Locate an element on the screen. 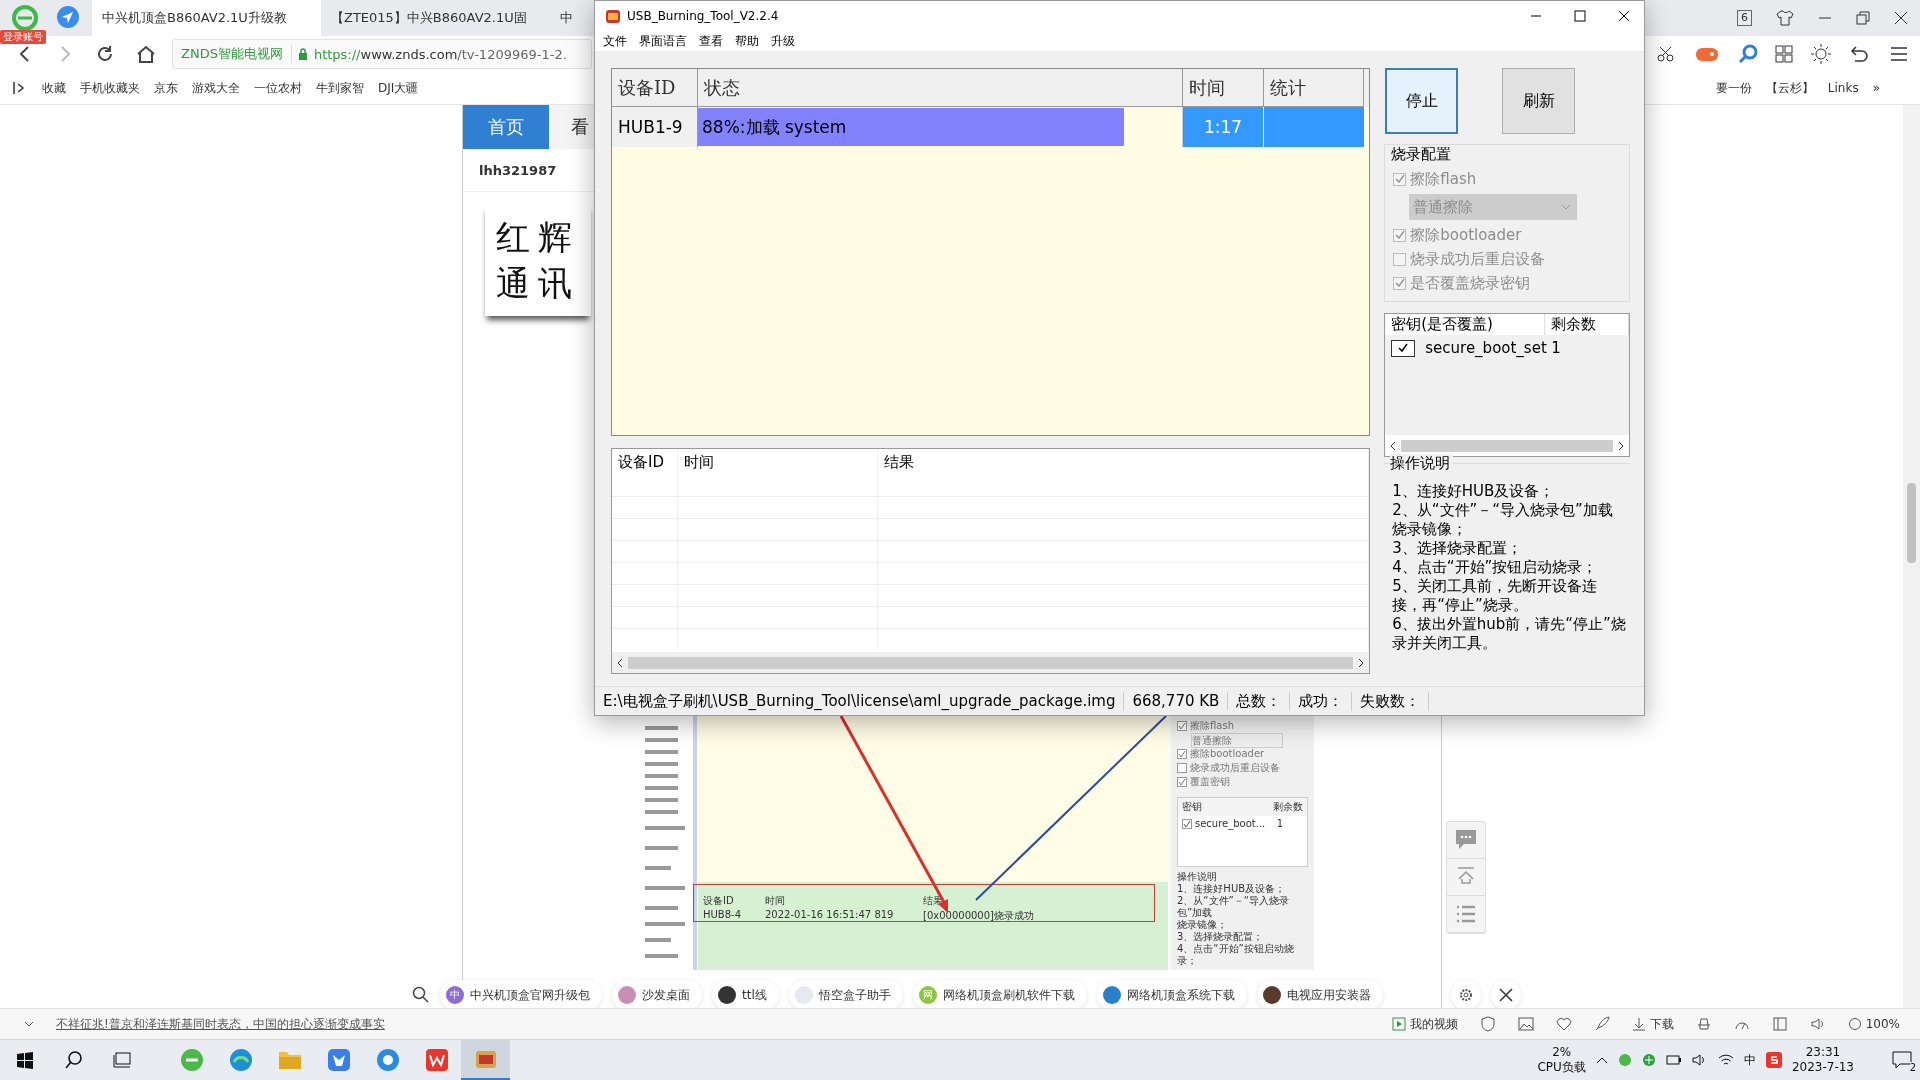  search-suggestion-chip: 电视应用安装器 is located at coordinates (1319, 994).